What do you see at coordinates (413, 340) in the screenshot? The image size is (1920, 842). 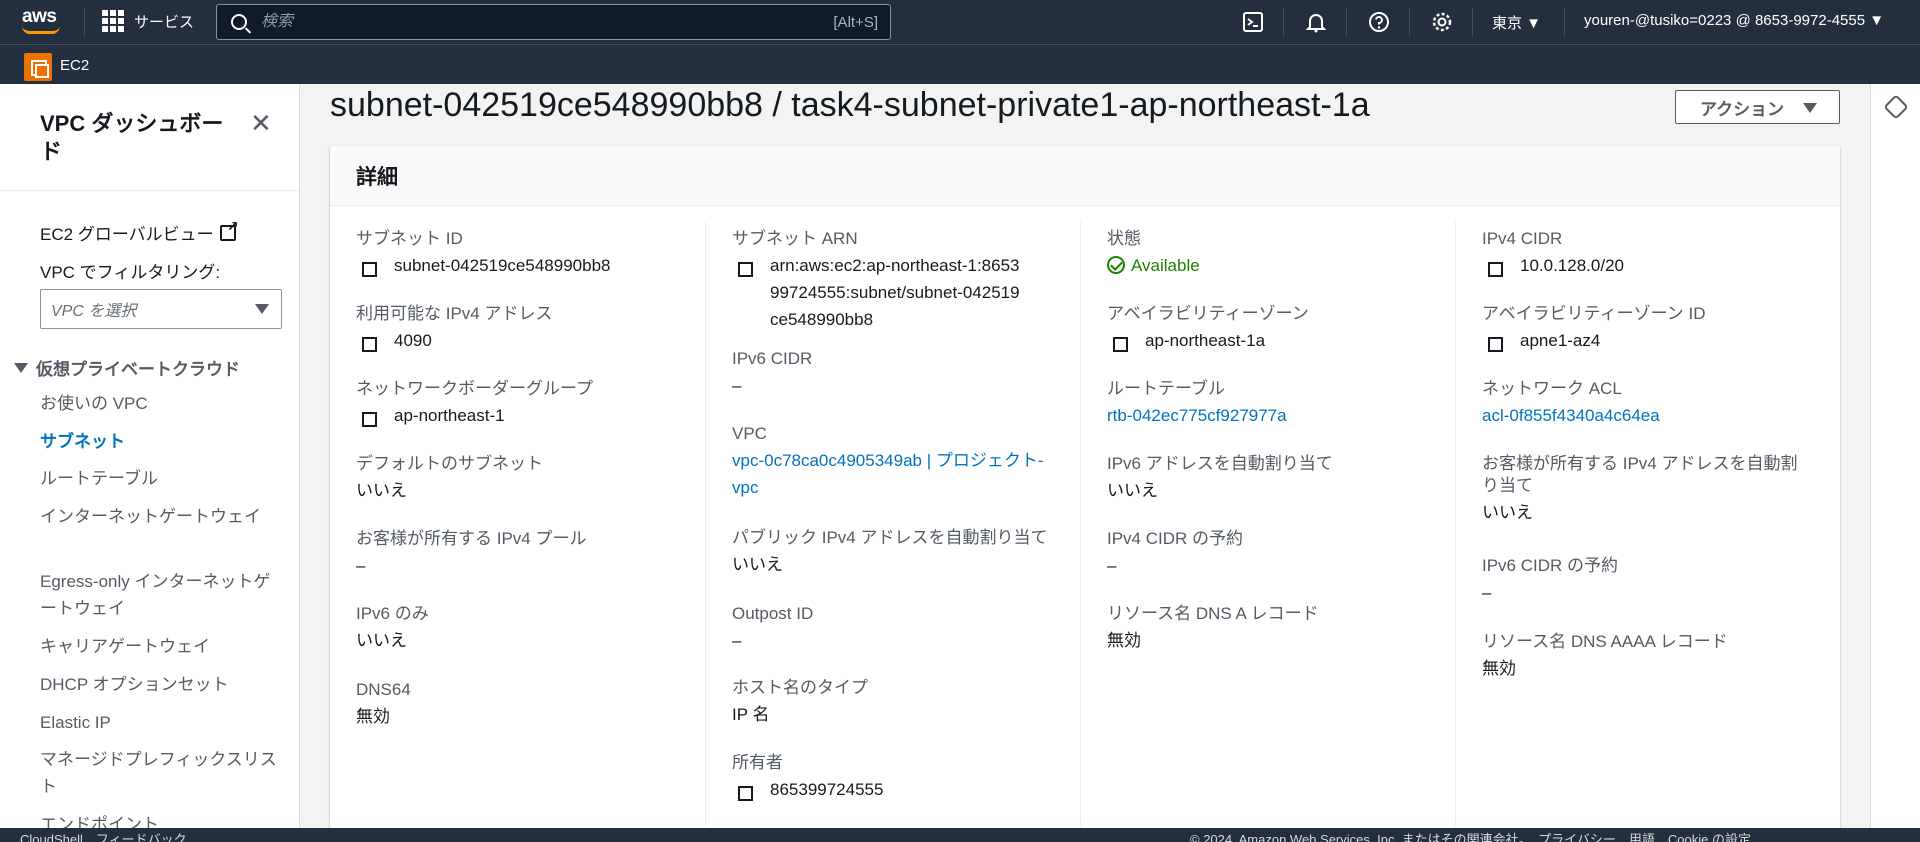 I see `field-value: 4090` at bounding box center [413, 340].